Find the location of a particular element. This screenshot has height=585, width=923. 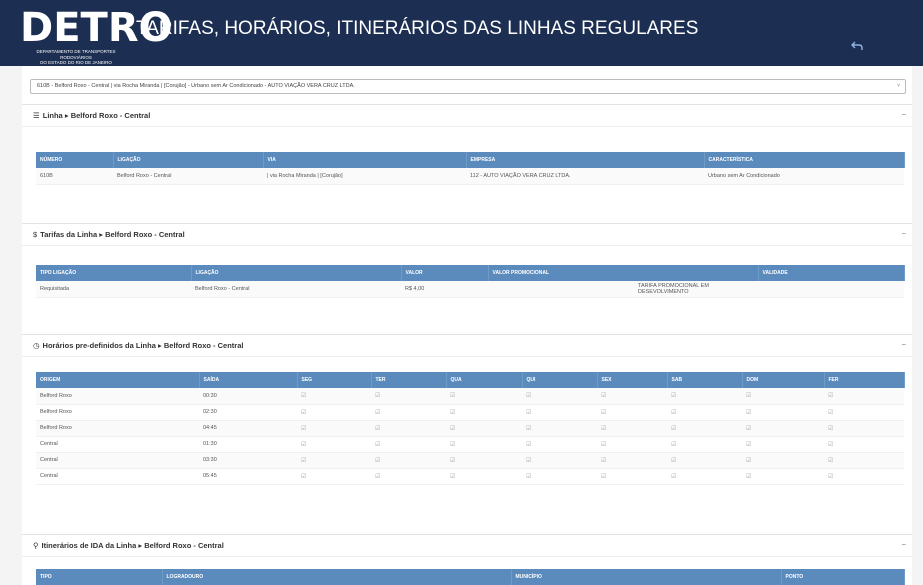

column-header: EMPRESA is located at coordinates (585, 160).